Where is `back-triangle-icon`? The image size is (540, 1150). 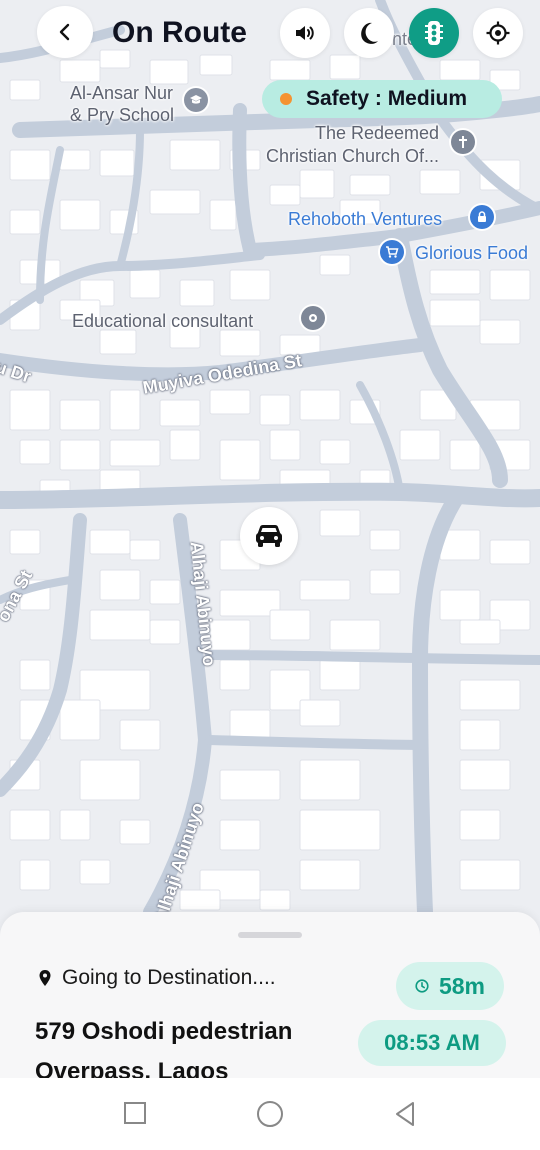 back-triangle-icon is located at coordinates (405, 1114).